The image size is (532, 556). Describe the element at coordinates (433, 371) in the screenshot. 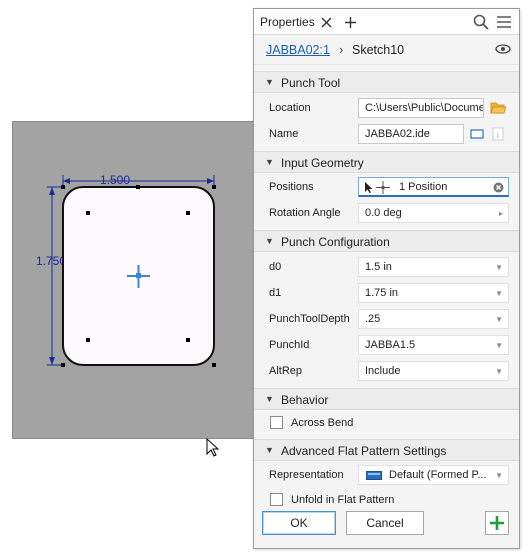

I see `config-dropdown: Include ▼` at that location.